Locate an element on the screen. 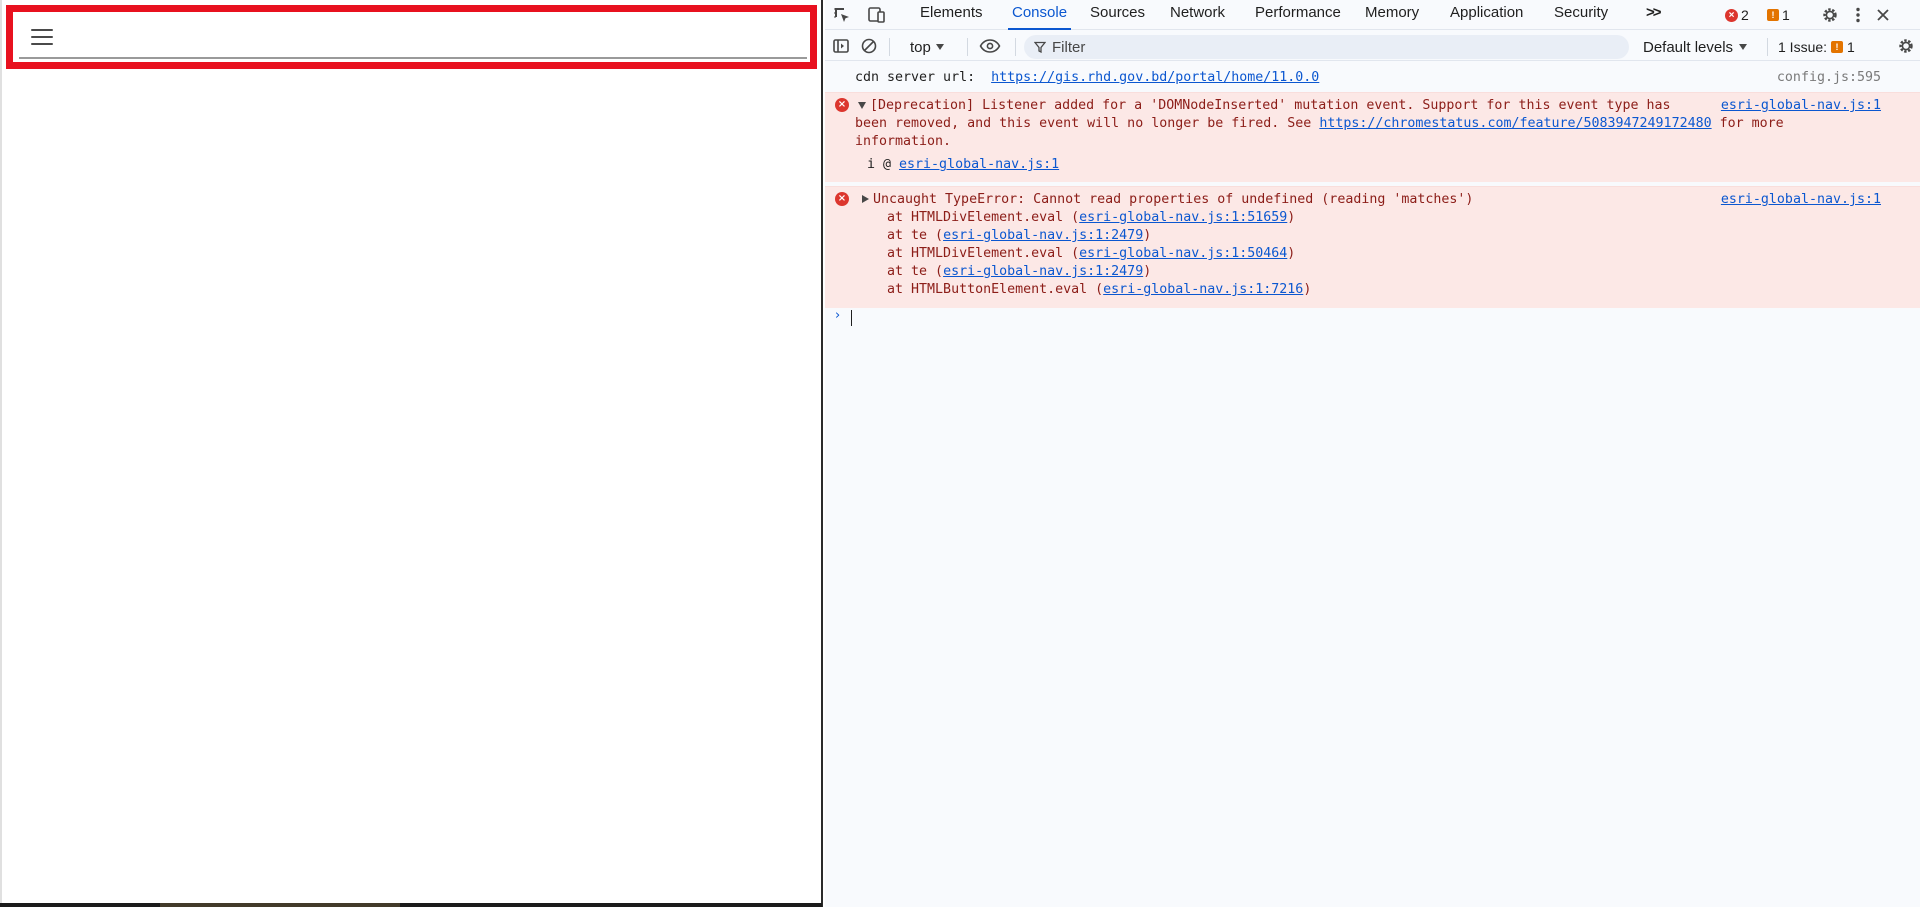  issues-button: 1 Issue: ! 1 is located at coordinates (1816, 47).